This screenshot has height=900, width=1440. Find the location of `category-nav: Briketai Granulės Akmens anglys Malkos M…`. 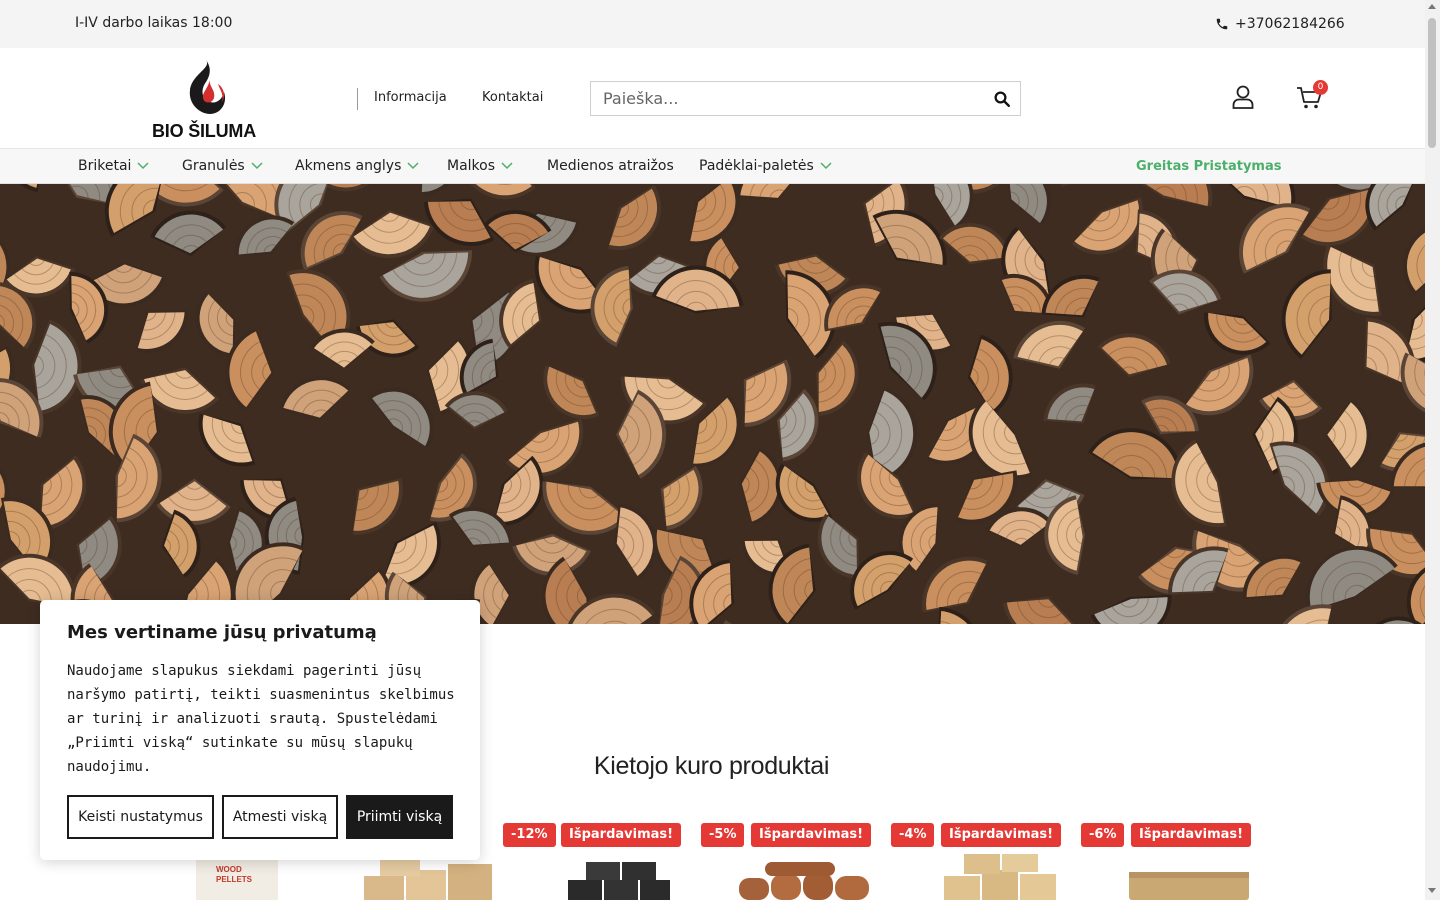

category-nav: Briketai Granulės Akmens anglys Malkos M… is located at coordinates (712, 166).